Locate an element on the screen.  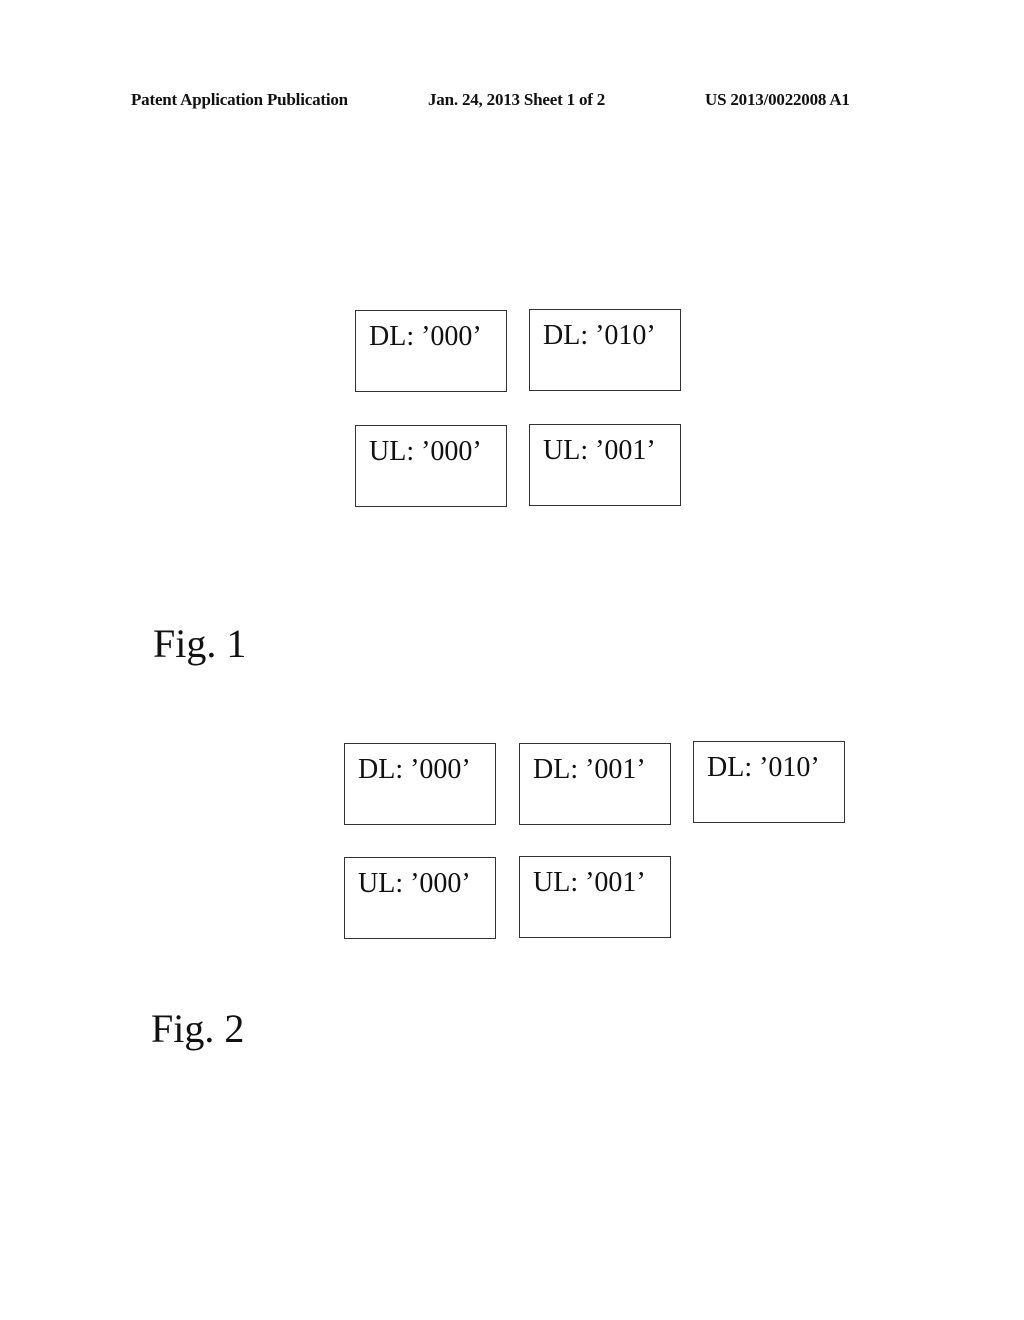
fig2-box-dl-001: DL: ’001’ is located at coordinates (595, 784).